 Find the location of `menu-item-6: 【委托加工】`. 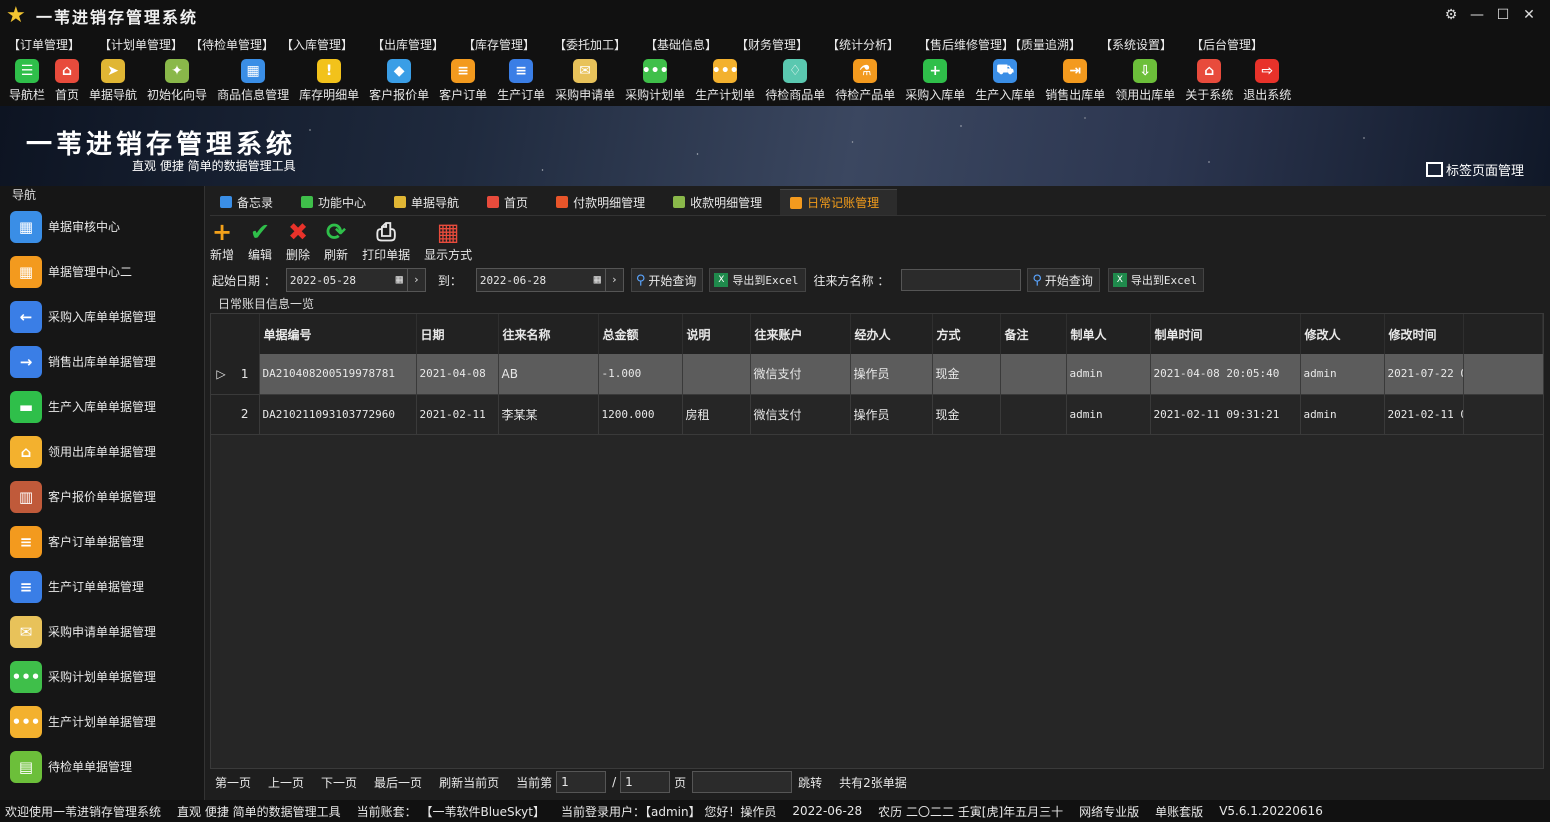

menu-item-6: 【委托加工】 is located at coordinates (599, 44).